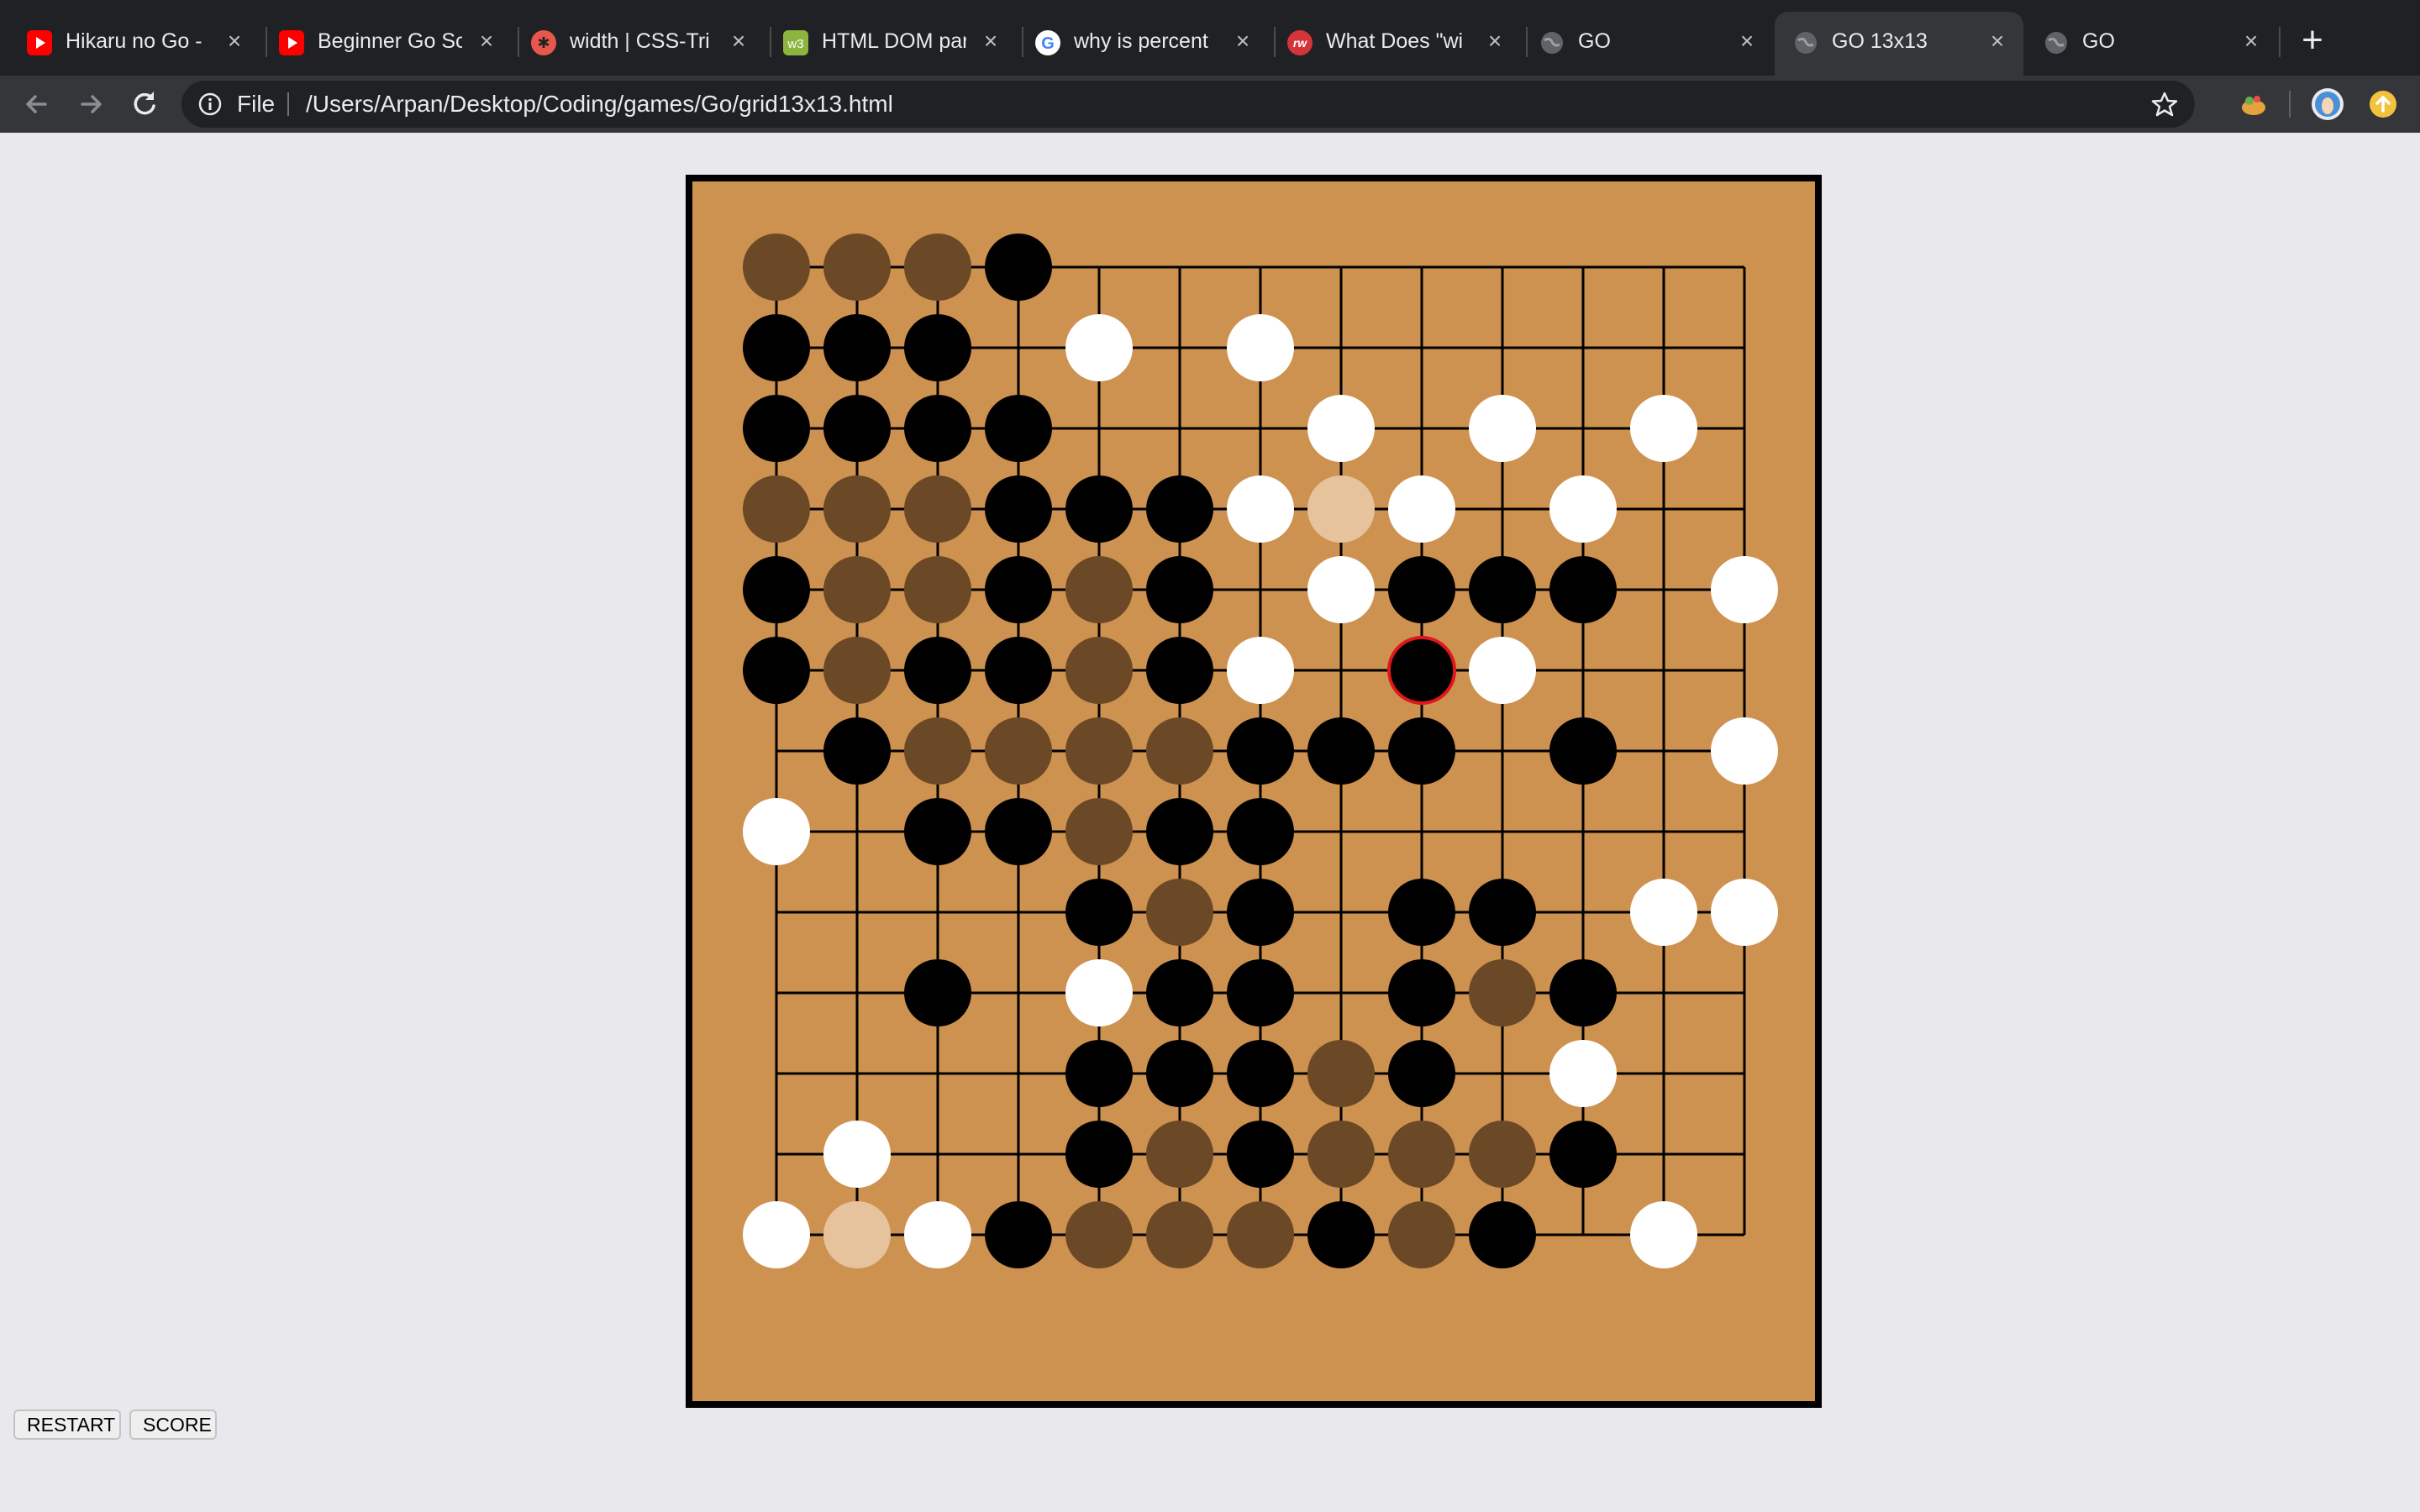  What do you see at coordinates (891, 38) in the screenshot?
I see `tab-3: w3 HTML DOM par ×` at bounding box center [891, 38].